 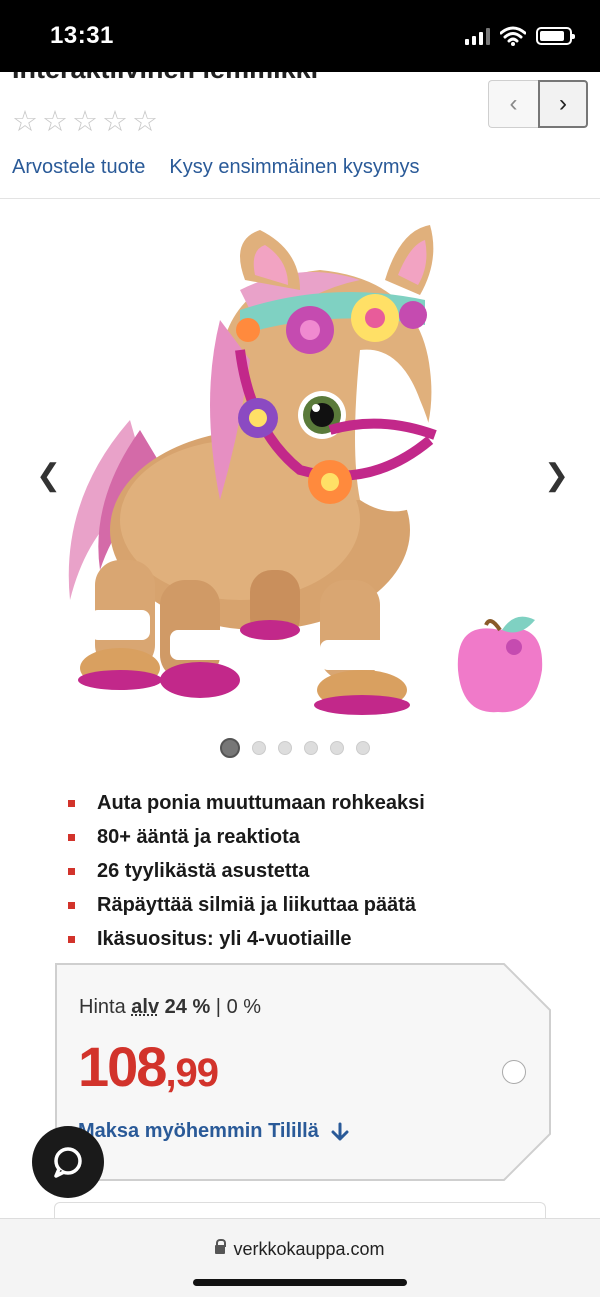 What do you see at coordinates (300, 198) in the screenshot?
I see `divider` at bounding box center [300, 198].